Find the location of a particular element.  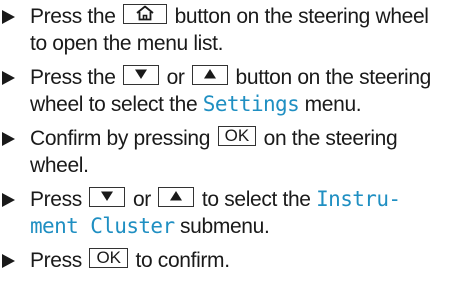

step-5-text-a: Press is located at coordinates (56, 260).